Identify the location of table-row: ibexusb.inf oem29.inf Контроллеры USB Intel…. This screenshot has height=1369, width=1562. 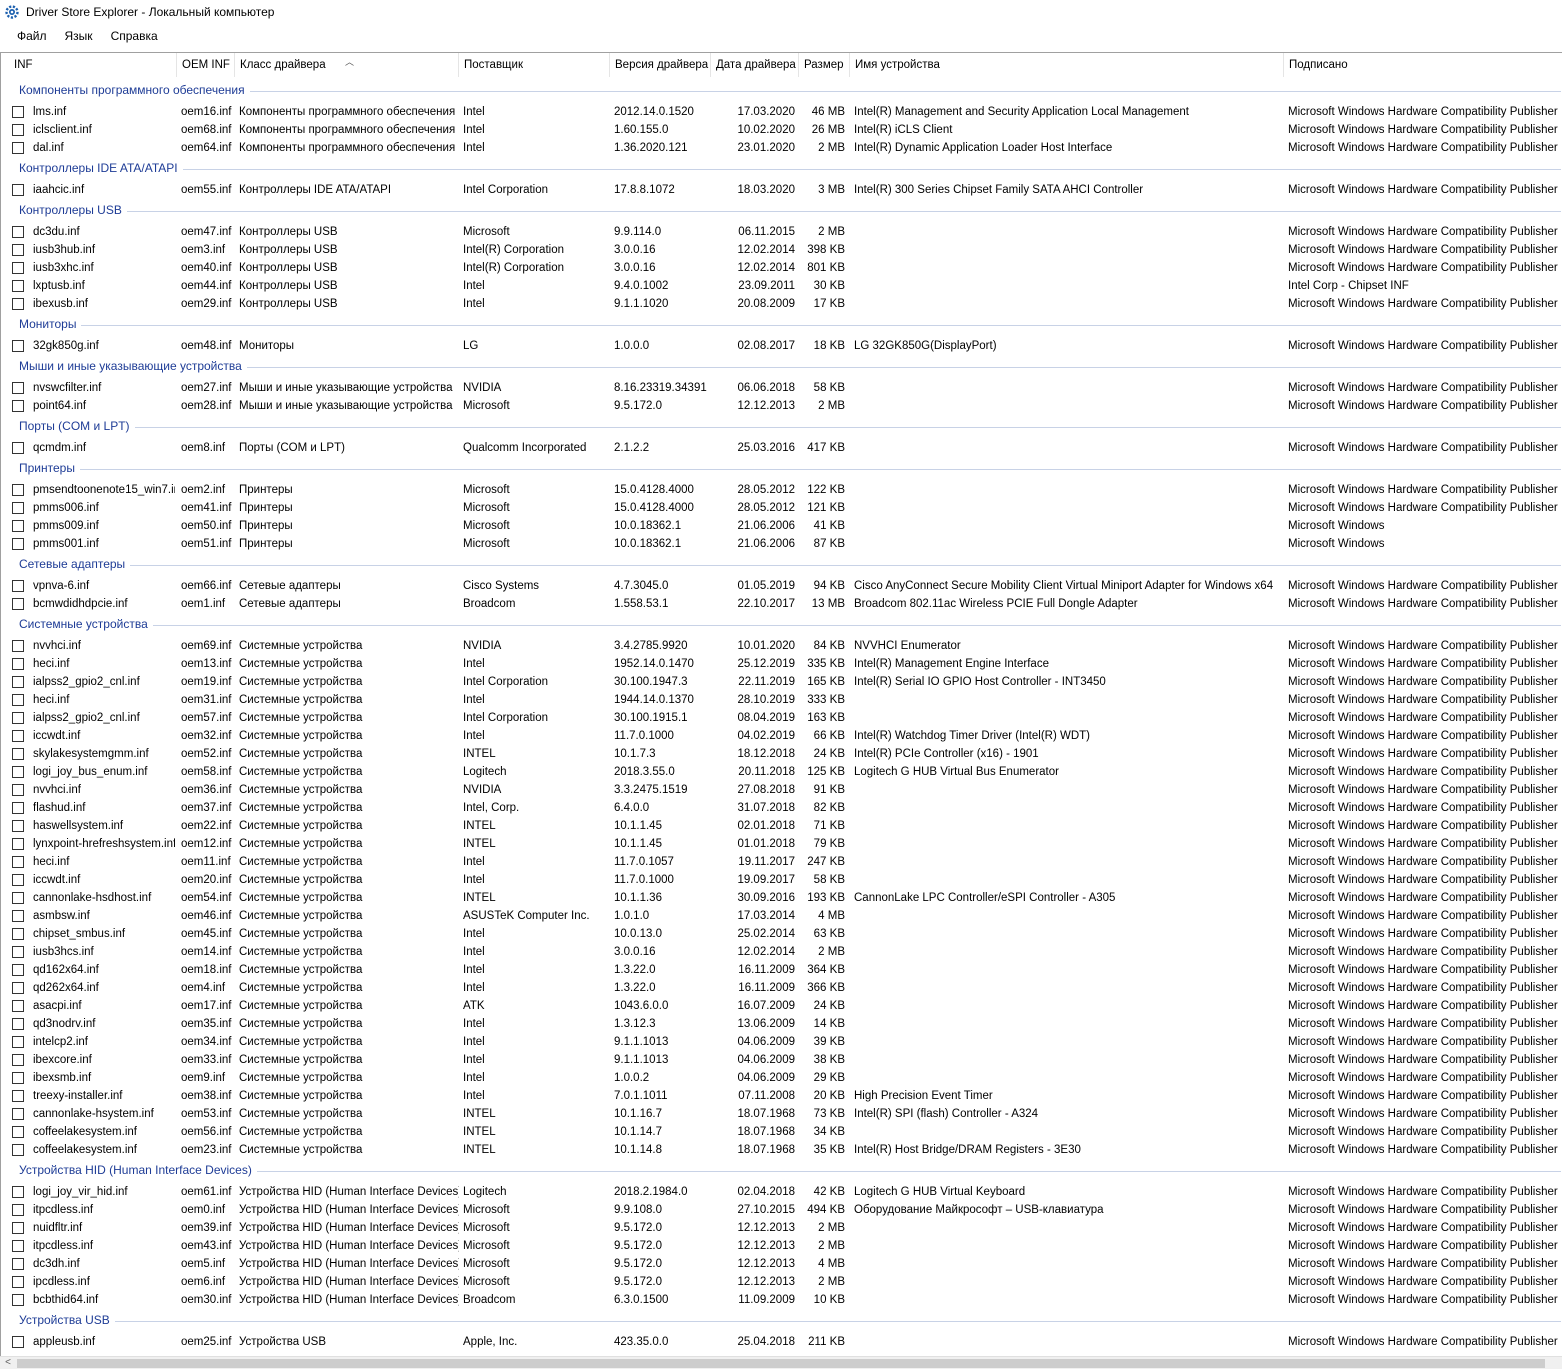
(781, 304).